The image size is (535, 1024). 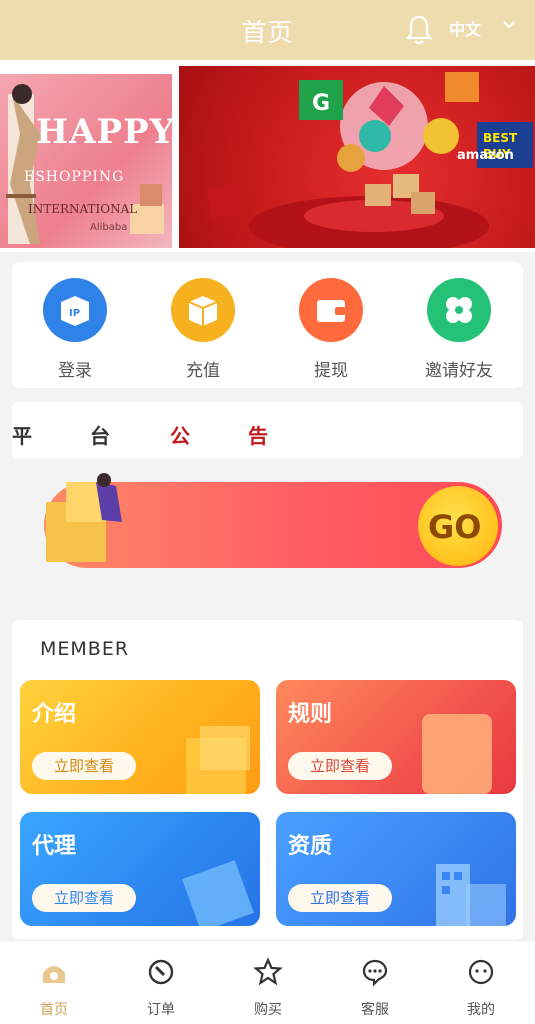 I want to click on bell-icon, so click(x=419, y=30).